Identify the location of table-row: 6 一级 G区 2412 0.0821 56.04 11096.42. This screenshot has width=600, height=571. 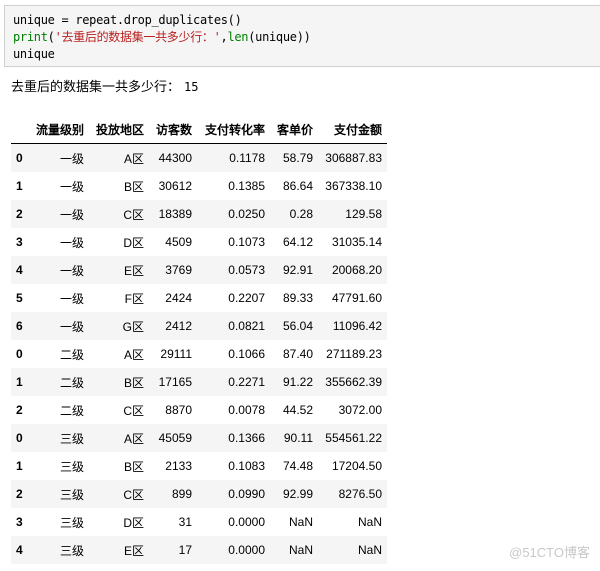
(199, 326).